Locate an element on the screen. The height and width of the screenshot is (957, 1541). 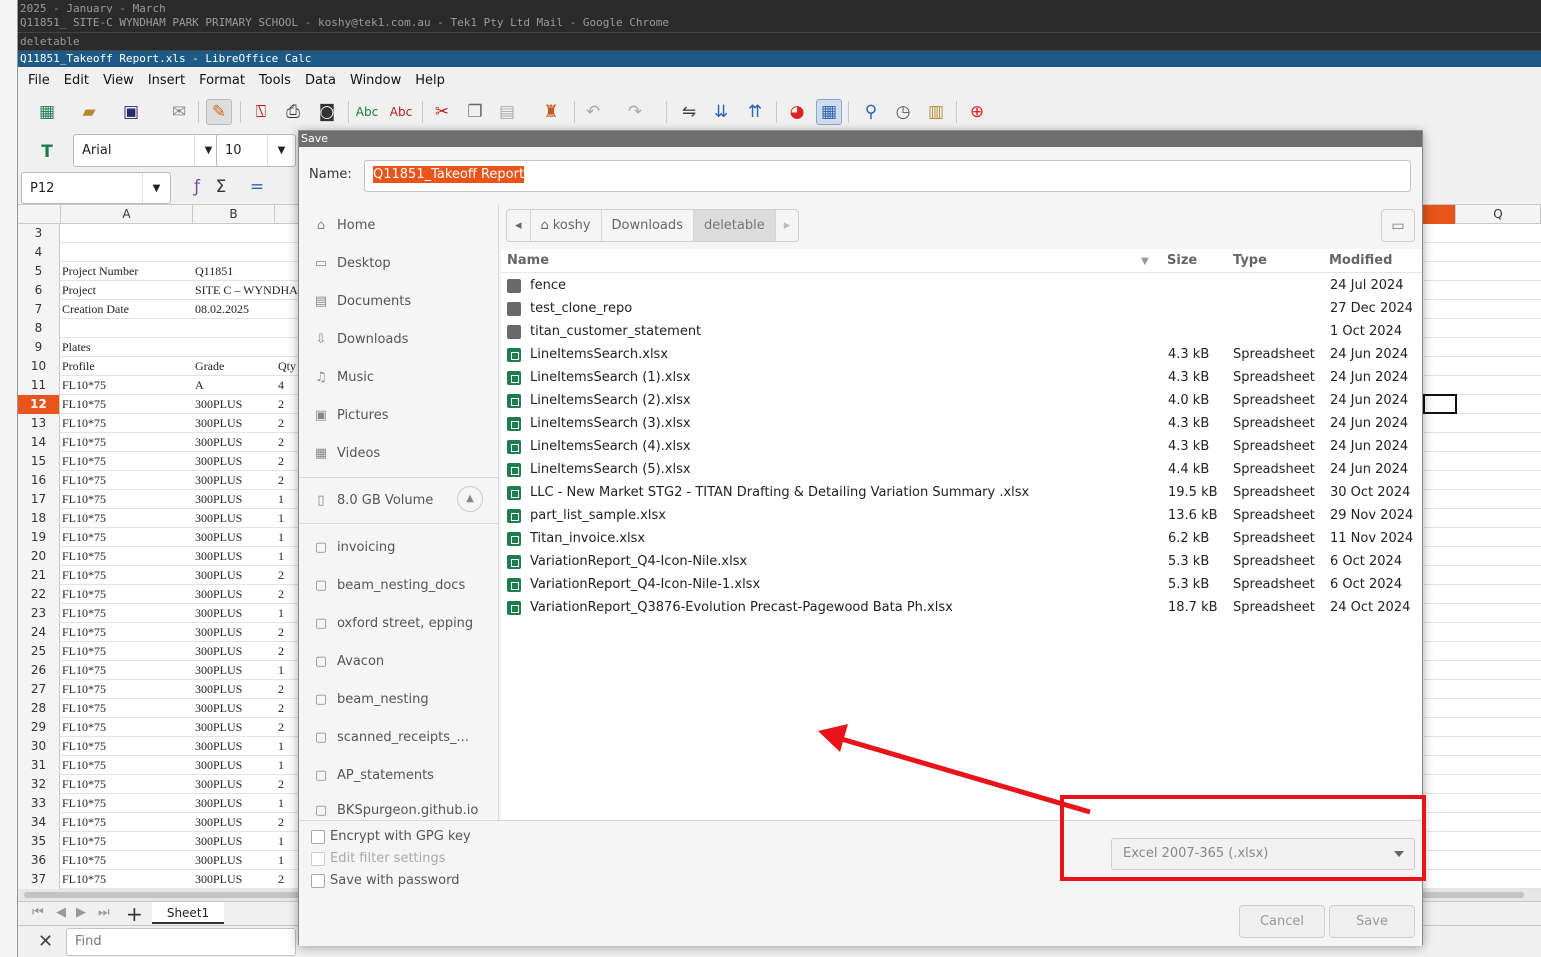
row-header: 35 is located at coordinates (39, 841).